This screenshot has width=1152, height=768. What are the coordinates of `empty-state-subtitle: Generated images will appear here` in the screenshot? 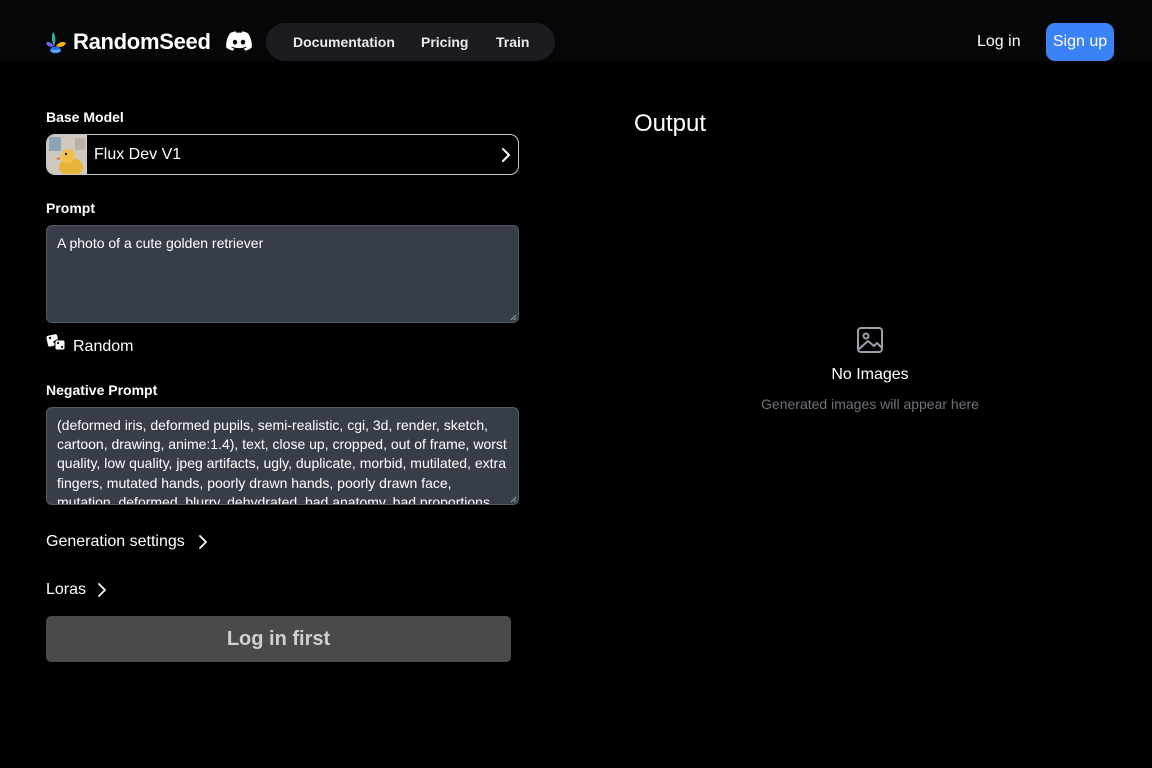 It's located at (870, 404).